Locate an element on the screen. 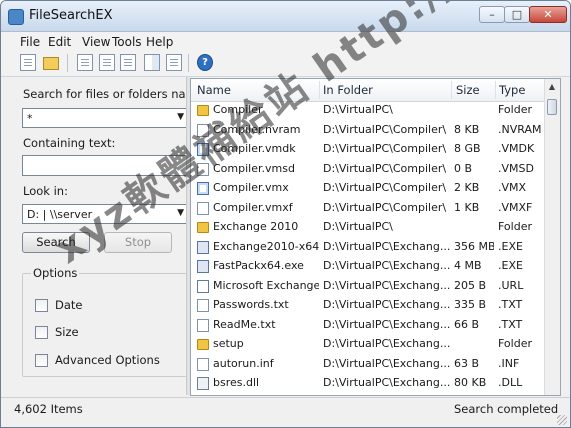 The width and height of the screenshot is (571, 428). row-name: Exchange 2010 is located at coordinates (256, 226).